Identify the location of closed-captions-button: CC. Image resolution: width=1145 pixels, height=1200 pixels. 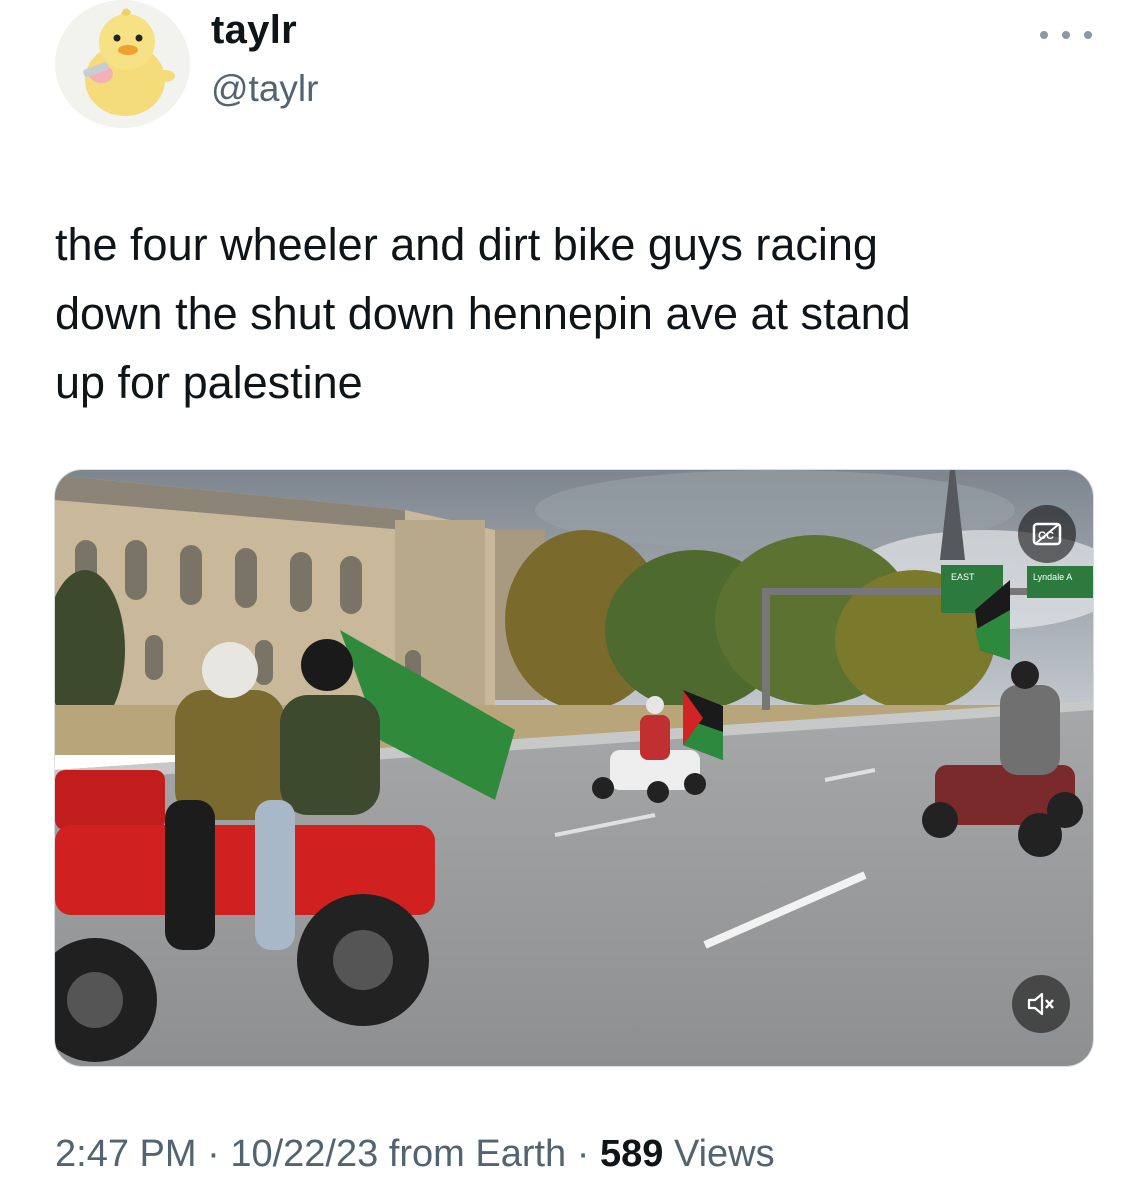
(1047, 534).